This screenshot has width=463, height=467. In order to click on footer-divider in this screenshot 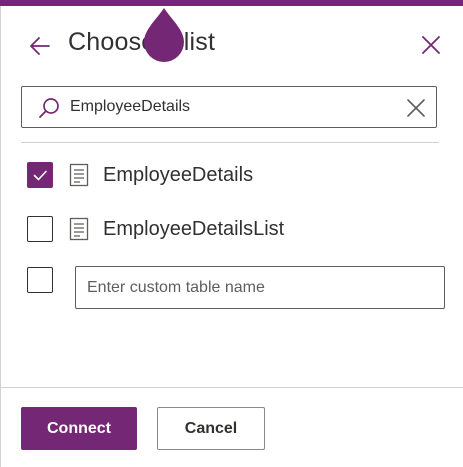, I will do `click(232, 387)`.